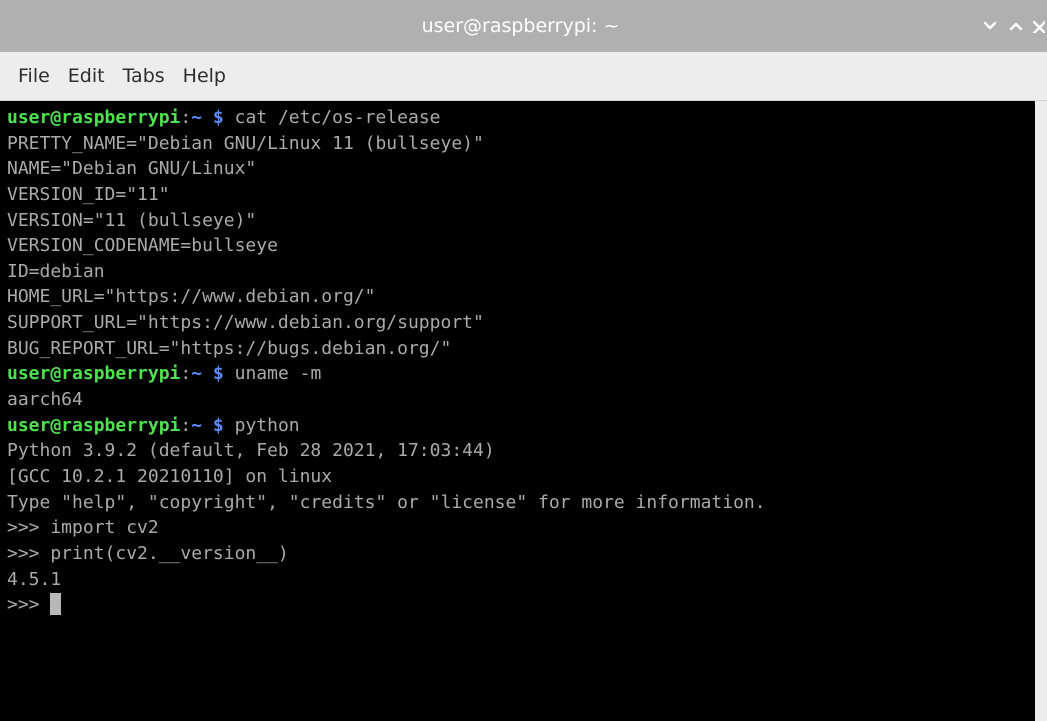 This screenshot has width=1047, height=721. I want to click on title-bar: user@raspberrypi: ~, so click(523, 26).